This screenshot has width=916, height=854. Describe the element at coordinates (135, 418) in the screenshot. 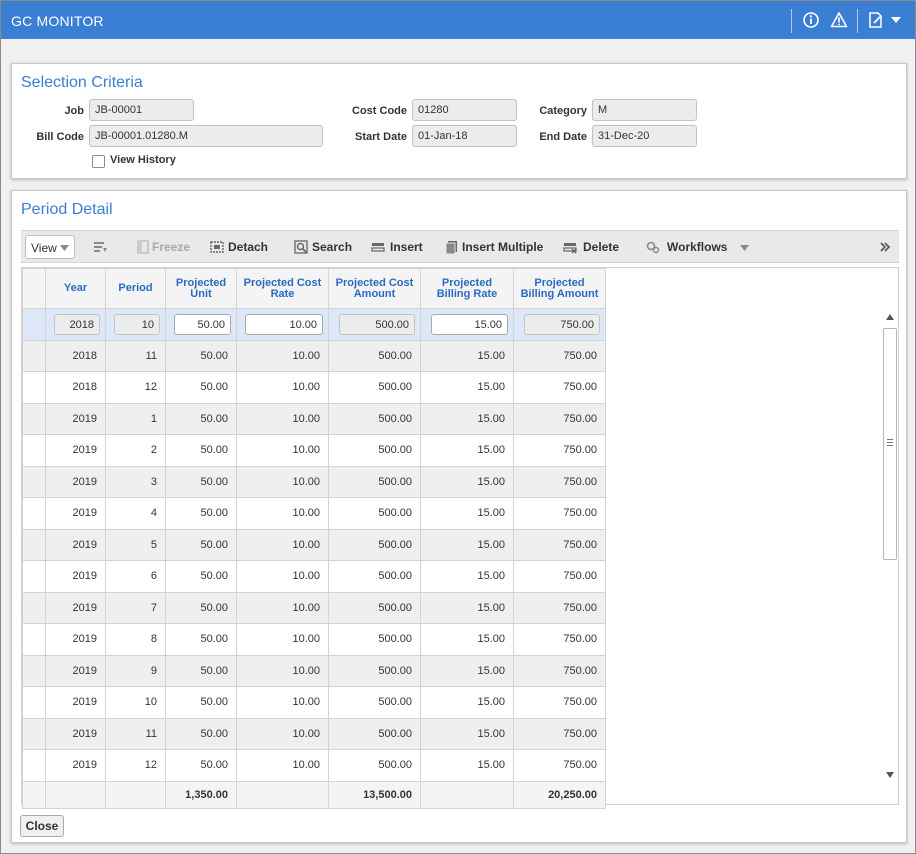

I see `cell-period: 1` at that location.